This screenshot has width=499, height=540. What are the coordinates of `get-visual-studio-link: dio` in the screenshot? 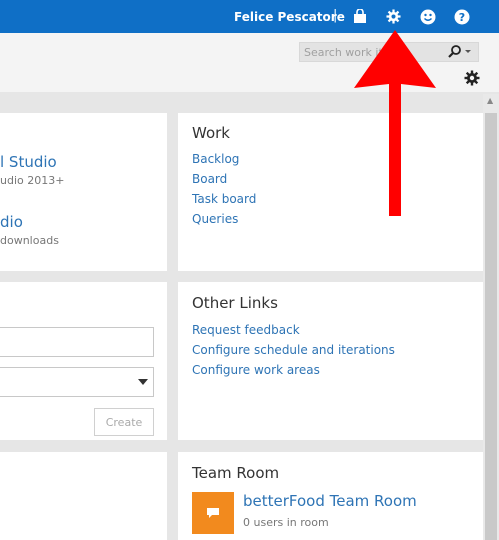 It's located at (11, 222).